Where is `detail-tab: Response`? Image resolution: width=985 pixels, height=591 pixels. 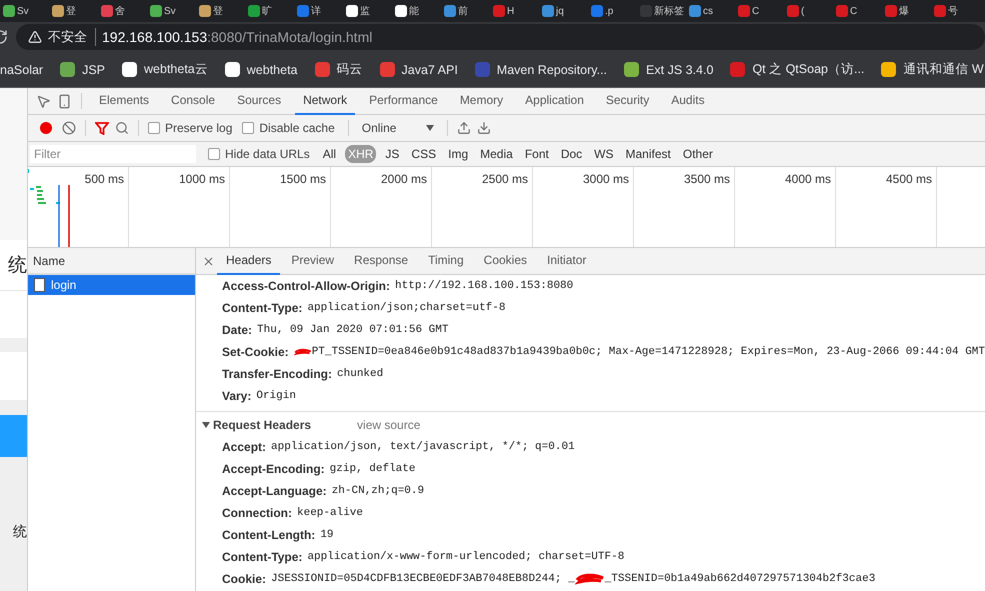 detail-tab: Response is located at coordinates (381, 261).